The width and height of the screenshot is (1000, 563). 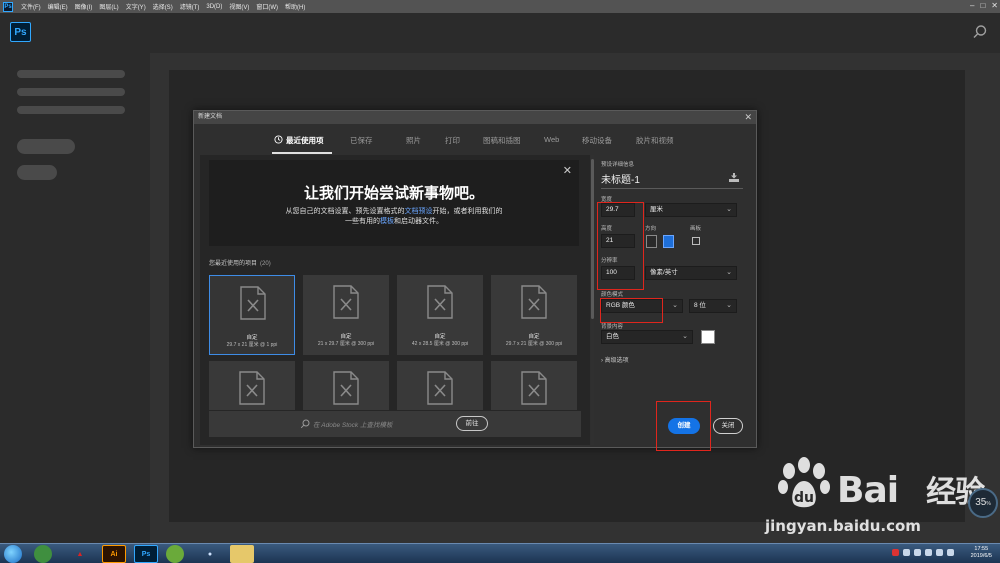 What do you see at coordinates (305, 140) in the screenshot?
I see `tab-recent: 最近使用项` at bounding box center [305, 140].